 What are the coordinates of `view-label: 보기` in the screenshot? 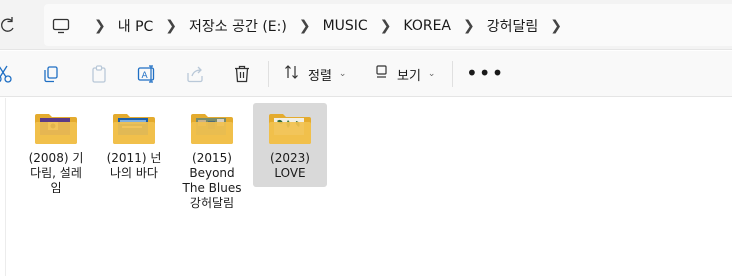 It's located at (409, 76).